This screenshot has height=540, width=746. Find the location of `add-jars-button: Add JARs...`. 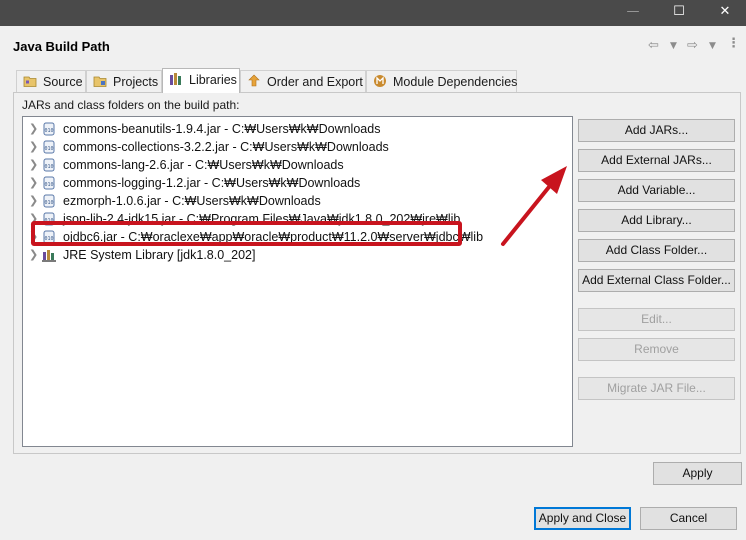

add-jars-button: Add JARs... is located at coordinates (656, 130).